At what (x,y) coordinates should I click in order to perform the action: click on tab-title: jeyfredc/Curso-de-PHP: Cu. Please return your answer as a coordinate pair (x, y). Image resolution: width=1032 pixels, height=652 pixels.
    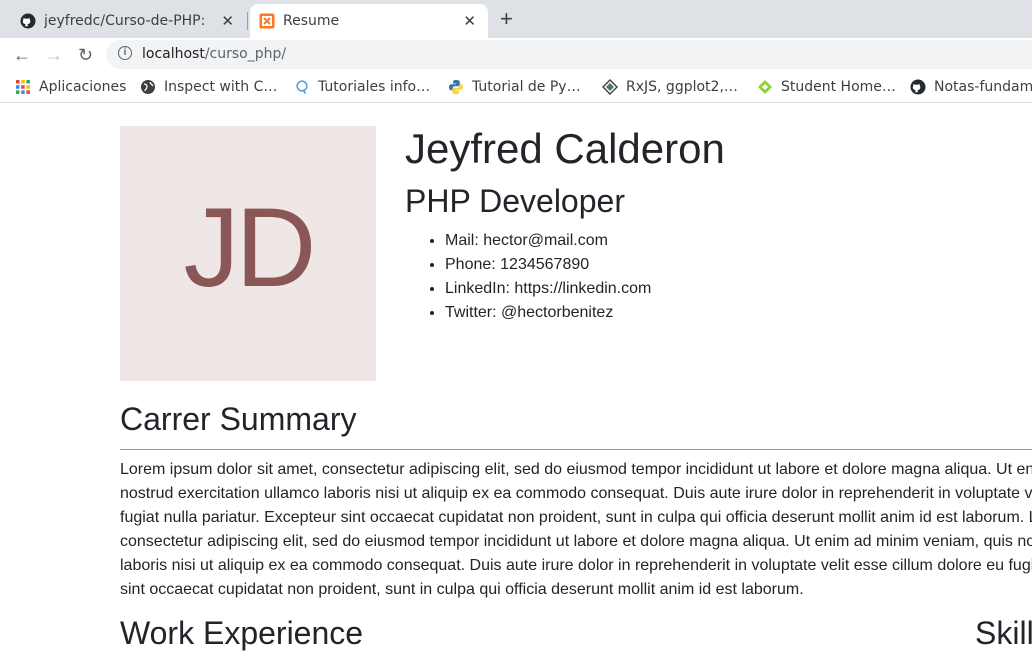
    Looking at the image, I should click on (127, 21).